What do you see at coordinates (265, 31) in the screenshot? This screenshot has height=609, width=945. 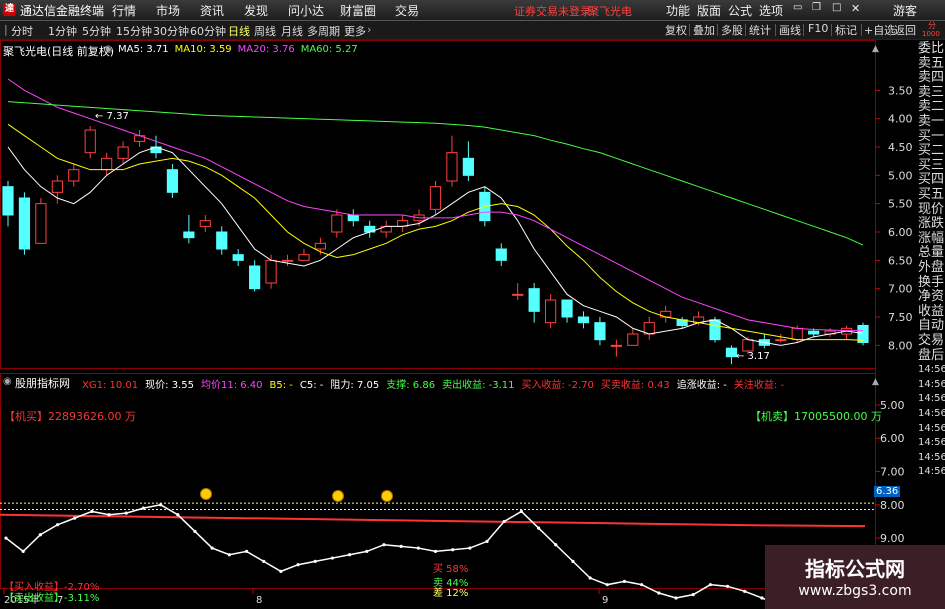 I see `period-weekly: 周线` at bounding box center [265, 31].